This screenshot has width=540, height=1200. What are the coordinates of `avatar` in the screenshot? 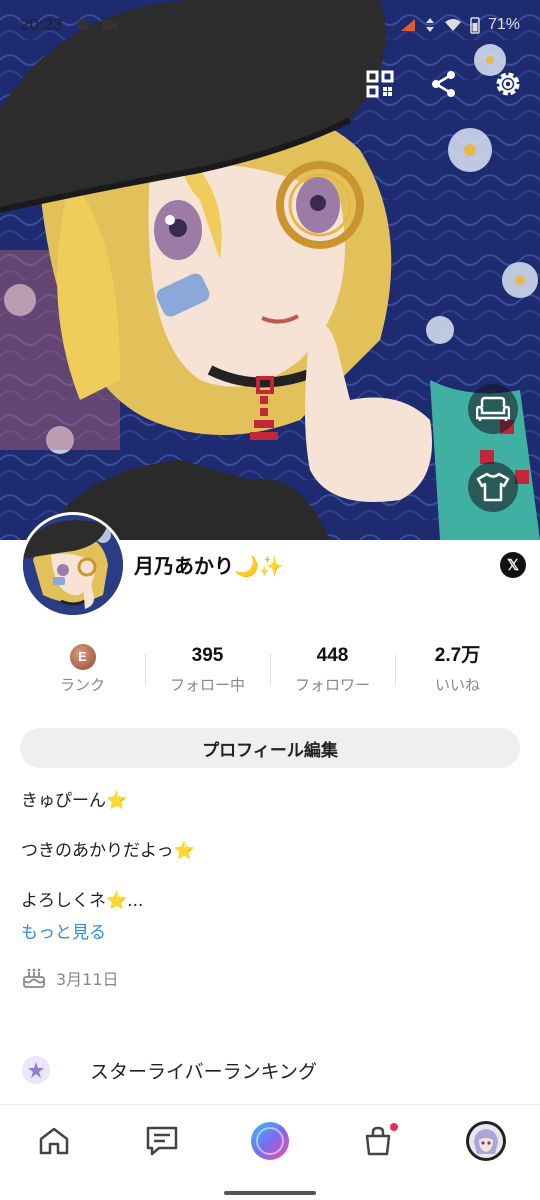 It's located at (486, 1141).